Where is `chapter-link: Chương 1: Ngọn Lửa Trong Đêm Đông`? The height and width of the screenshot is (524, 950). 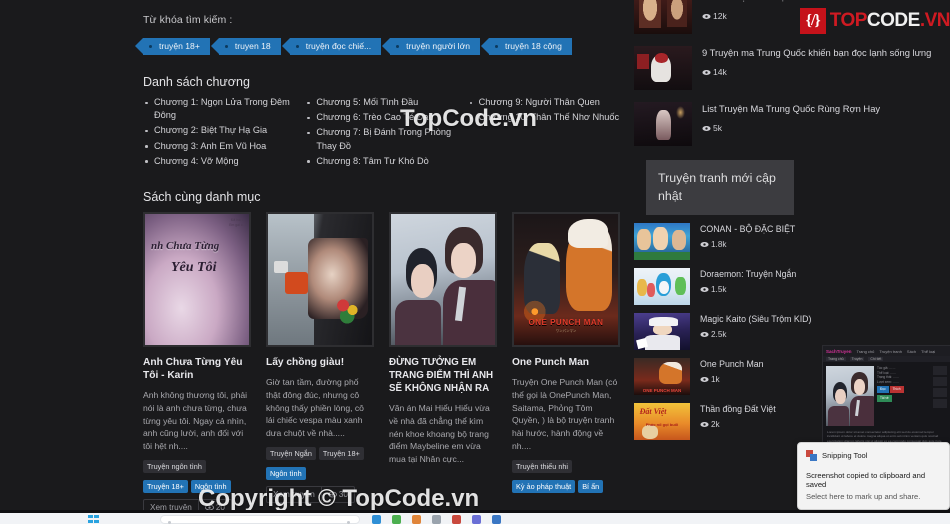 chapter-link: Chương 1: Ngọn Lửa Trong Đêm Đông is located at coordinates (221, 109).